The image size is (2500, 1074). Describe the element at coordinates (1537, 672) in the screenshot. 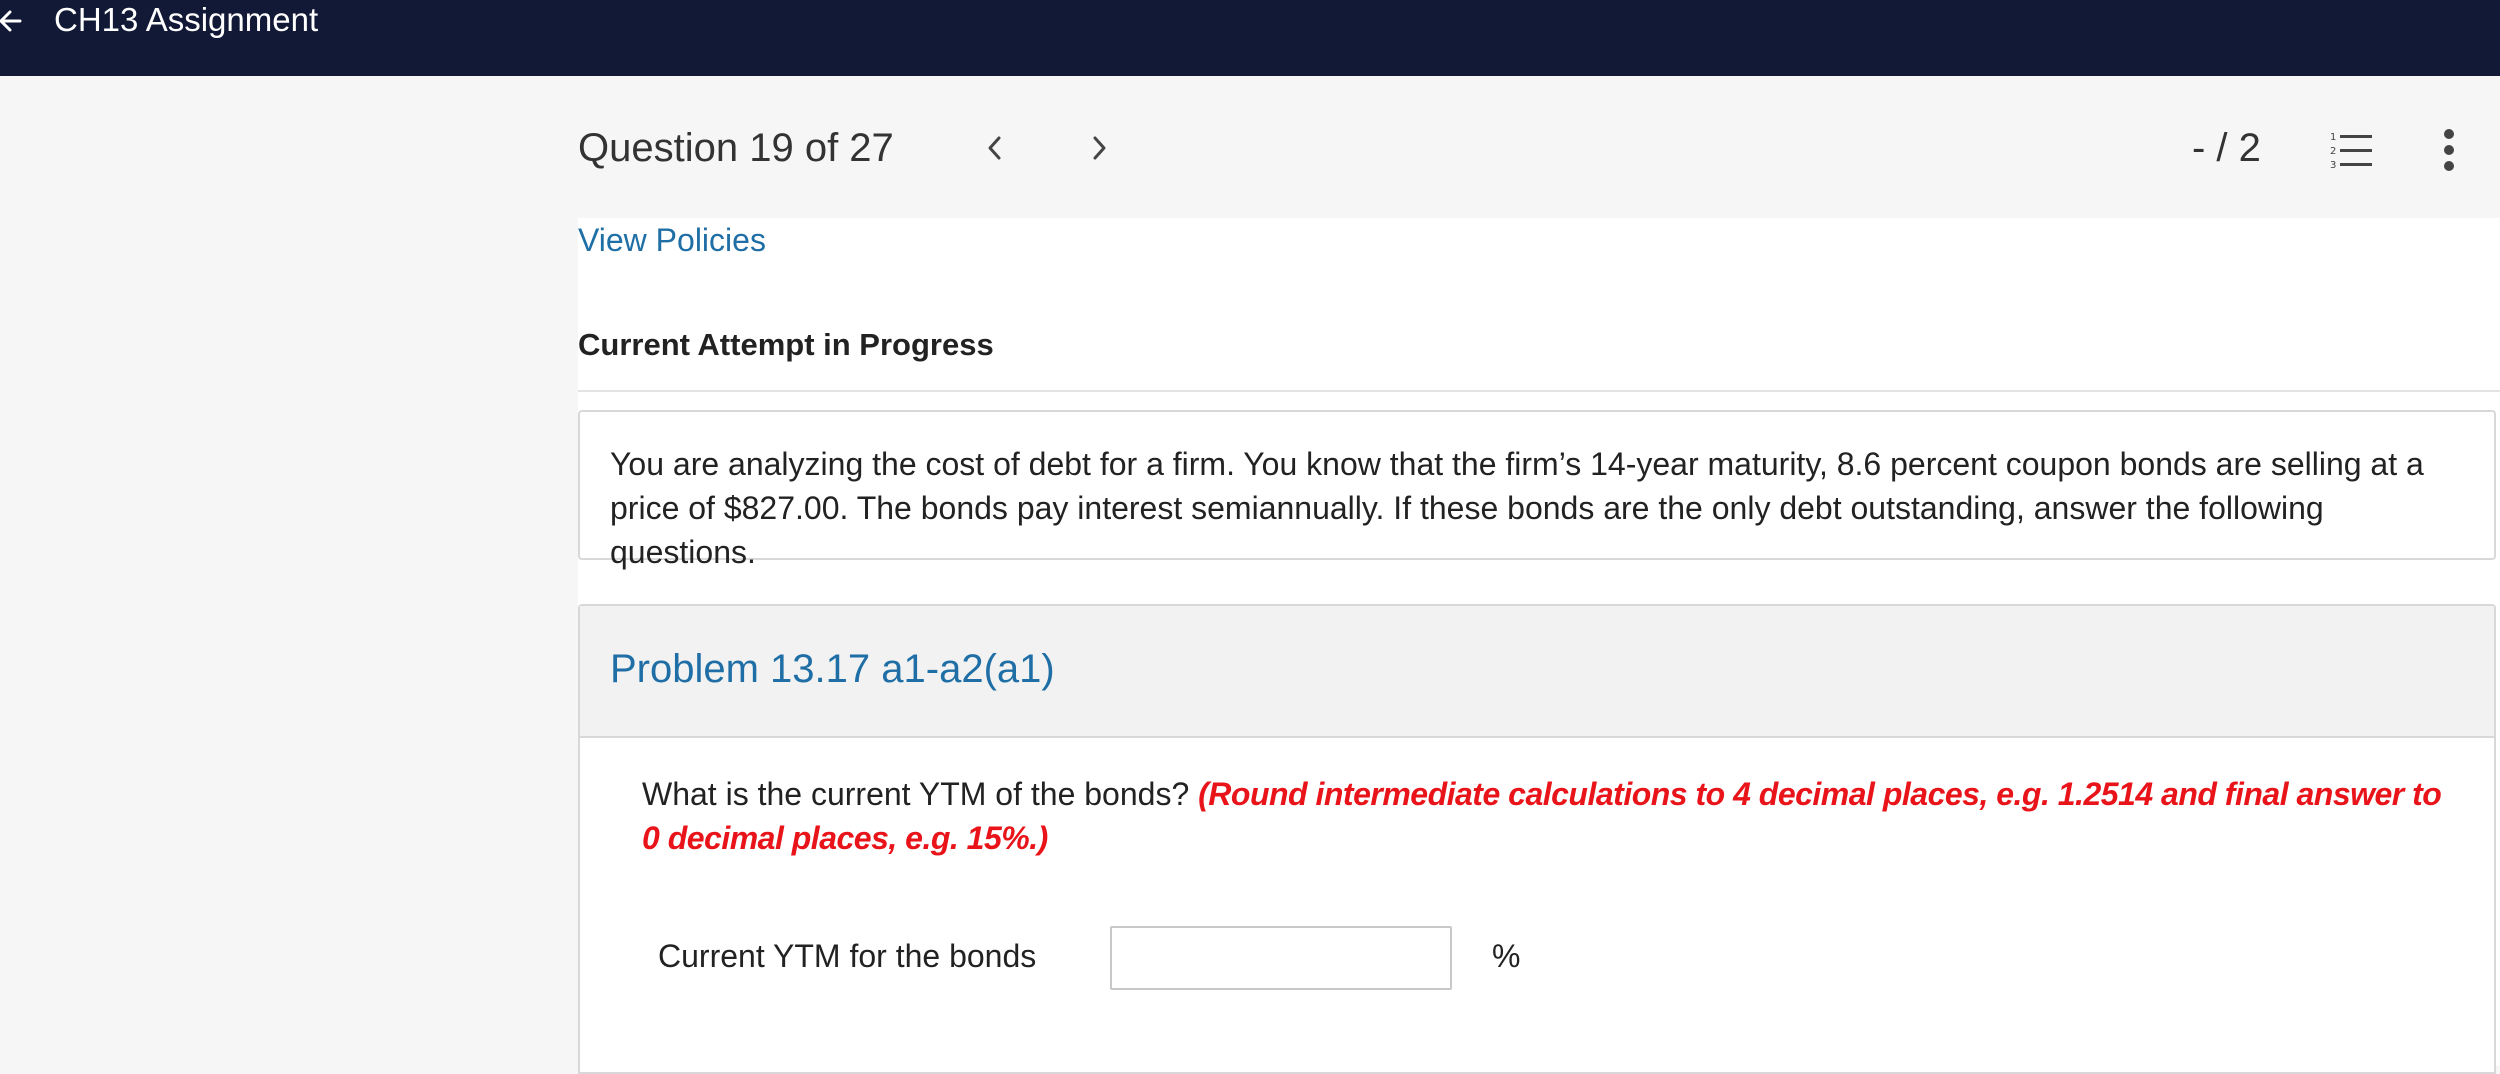

I see `problem-header: Problem 13.17 a1-a2(a1)` at that location.